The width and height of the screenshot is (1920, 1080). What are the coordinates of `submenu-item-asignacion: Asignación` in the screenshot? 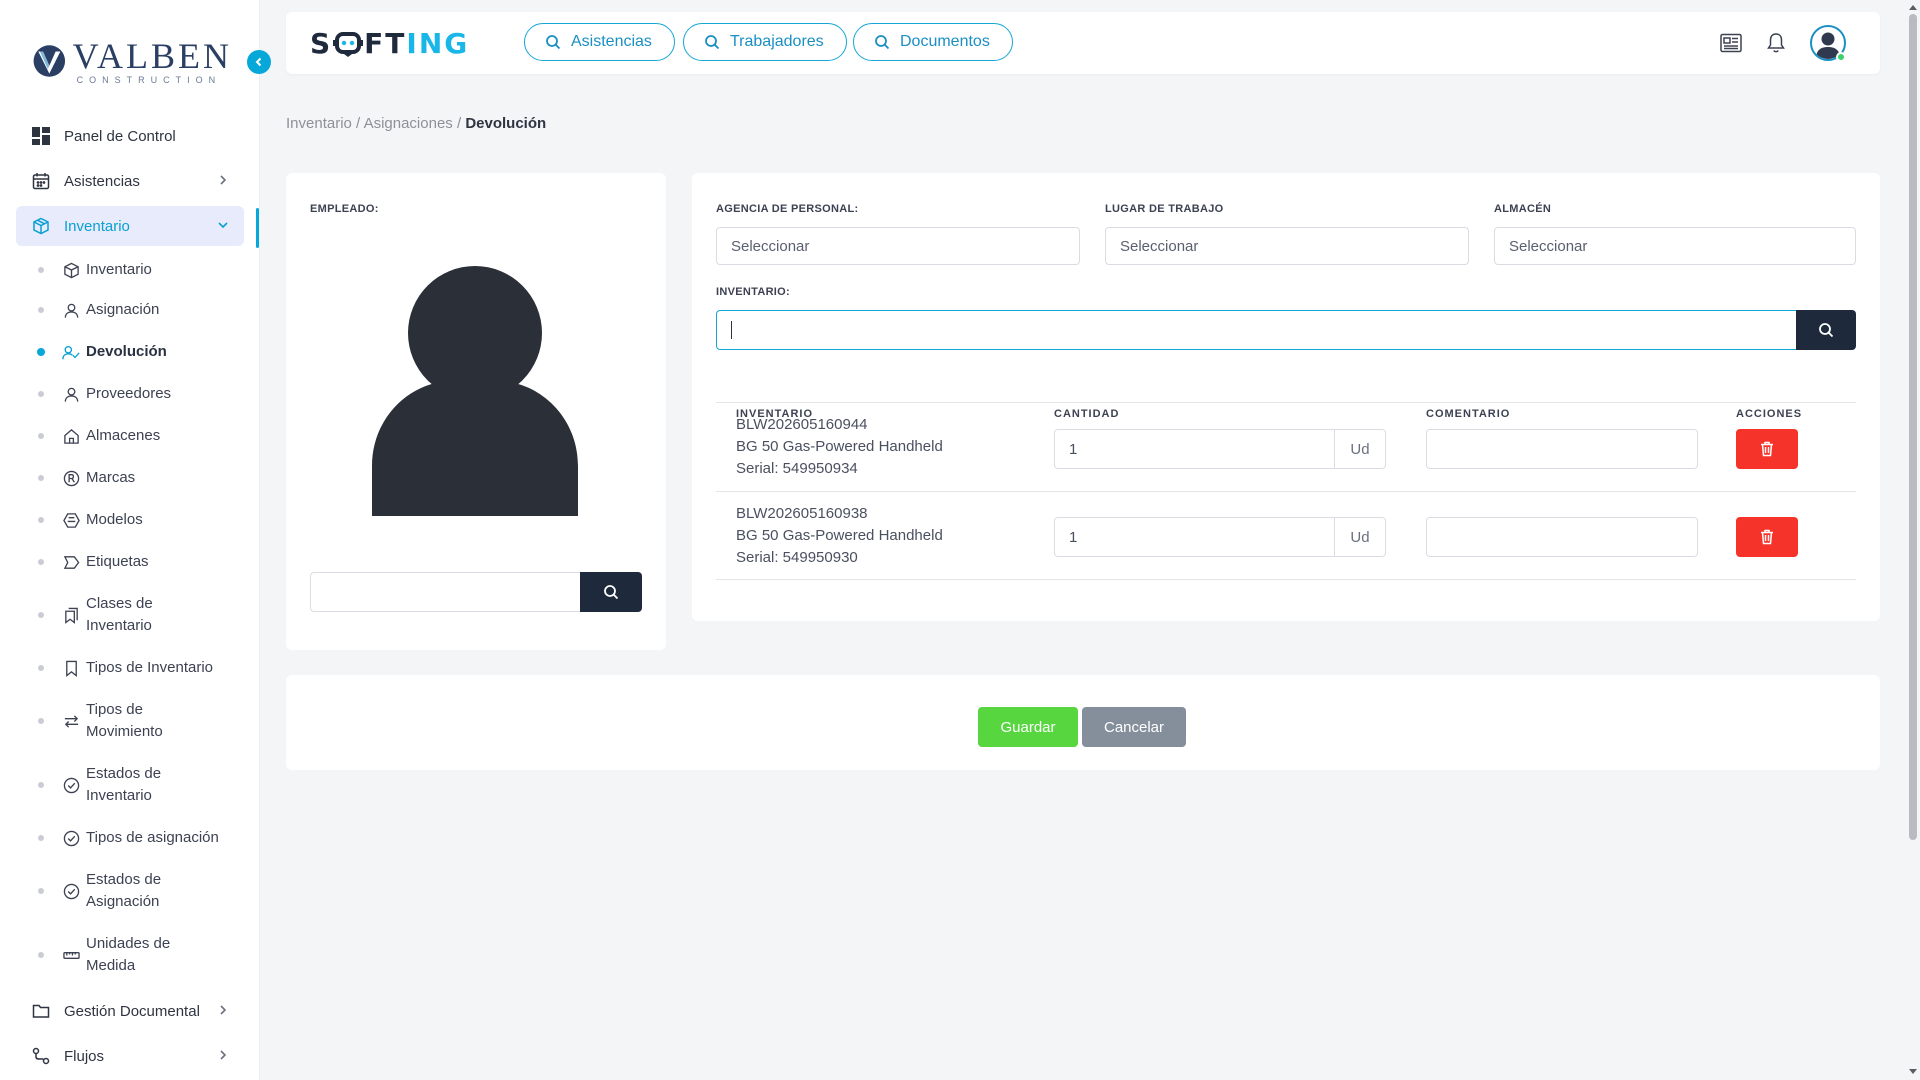 It's located at (130, 310).